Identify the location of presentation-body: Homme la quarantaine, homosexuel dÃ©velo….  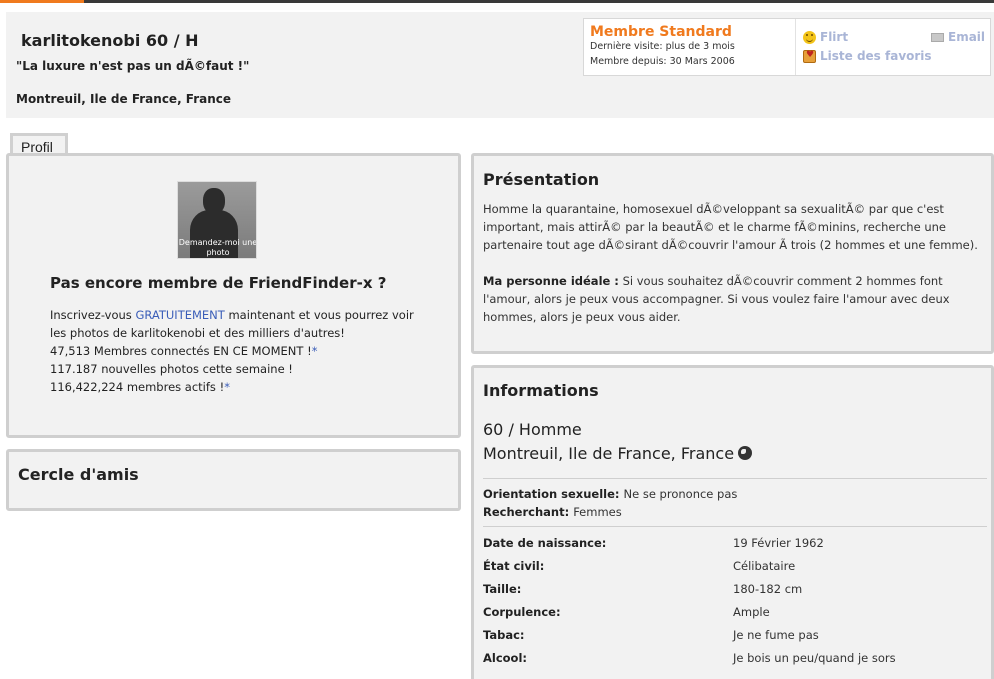
(733, 263).